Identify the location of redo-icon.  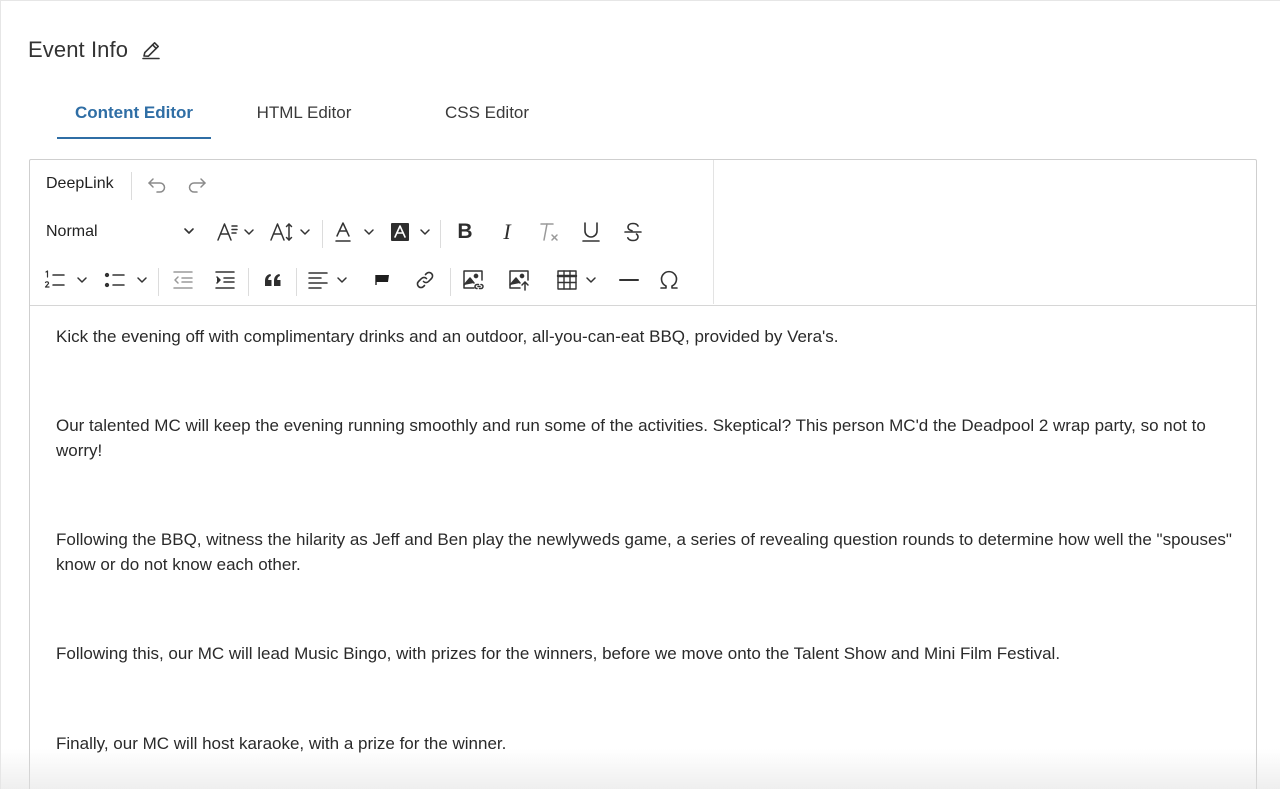
(197, 184).